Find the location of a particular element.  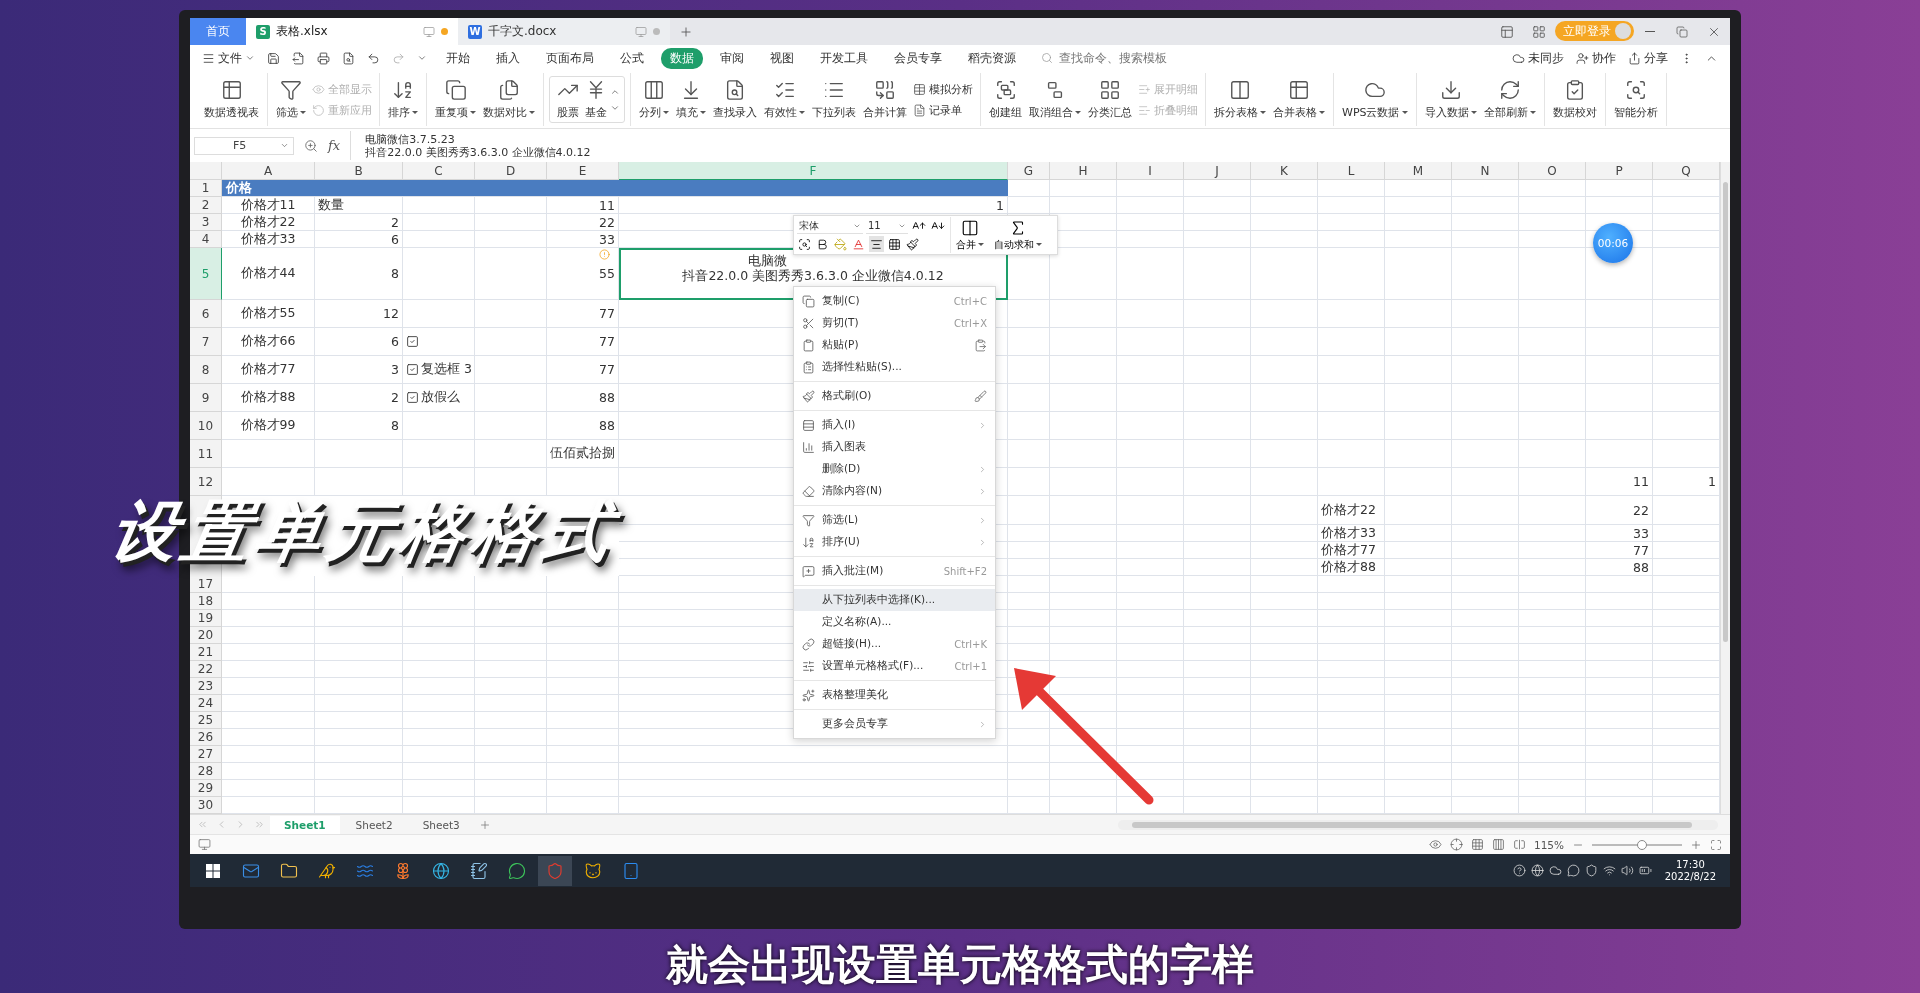

column-header: B is located at coordinates (359, 171).